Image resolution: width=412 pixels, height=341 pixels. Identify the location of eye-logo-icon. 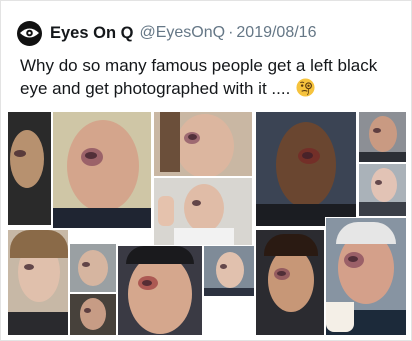
(29, 33).